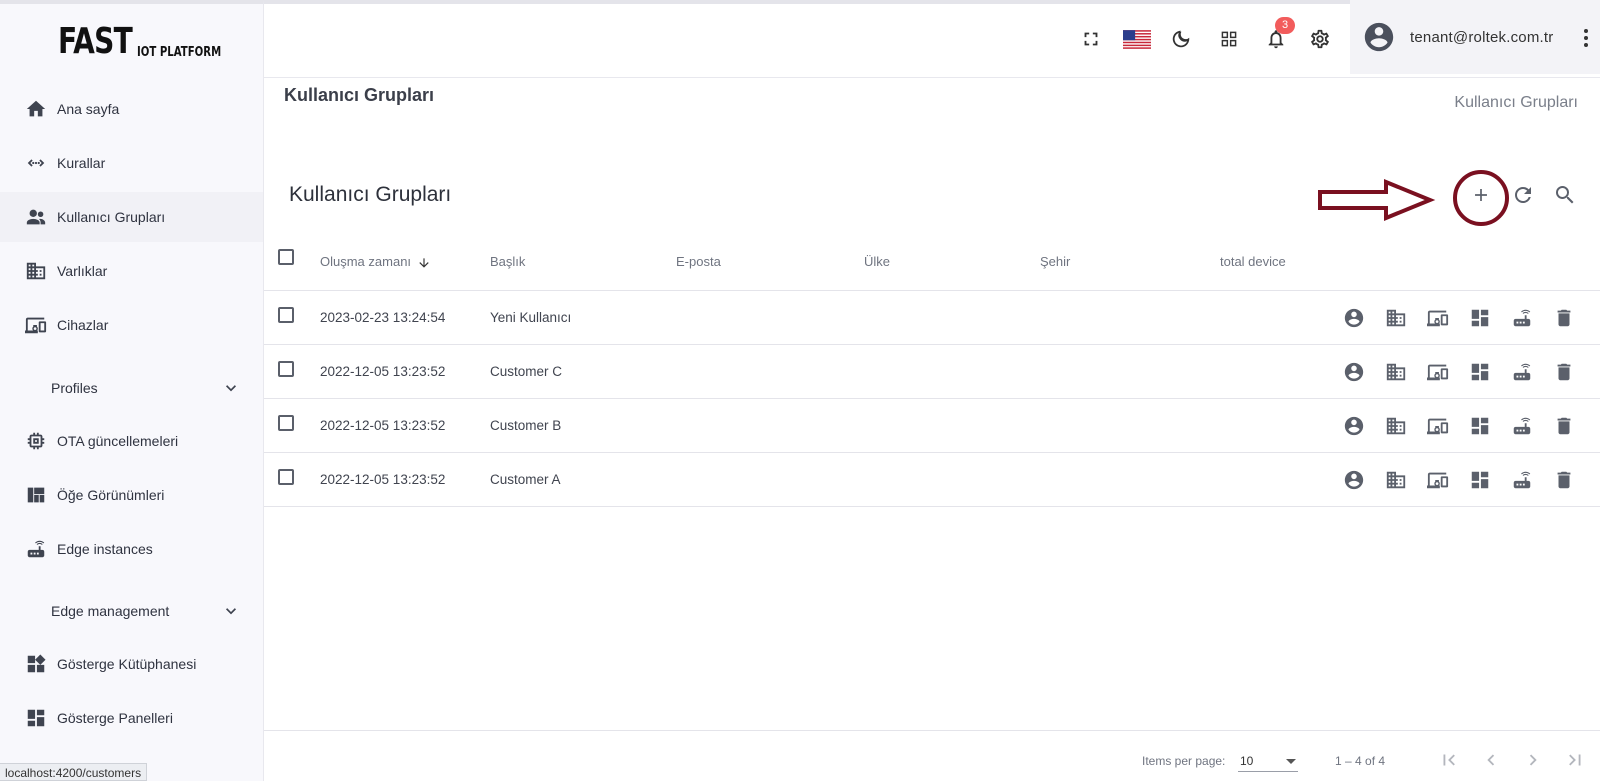 The height and width of the screenshot is (781, 1600). What do you see at coordinates (1247, 761) in the screenshot?
I see `page-size-value: 10` at bounding box center [1247, 761].